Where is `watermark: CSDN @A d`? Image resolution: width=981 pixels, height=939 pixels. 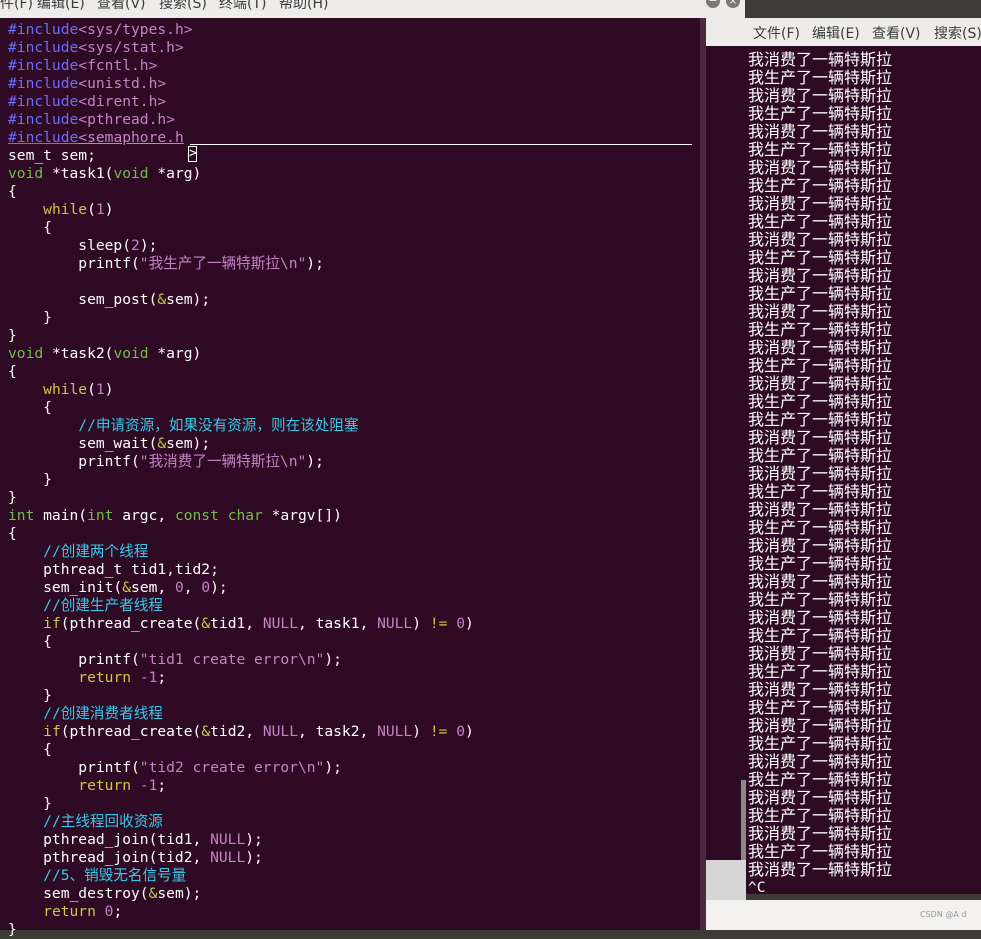
watermark: CSDN @A d is located at coordinates (943, 914).